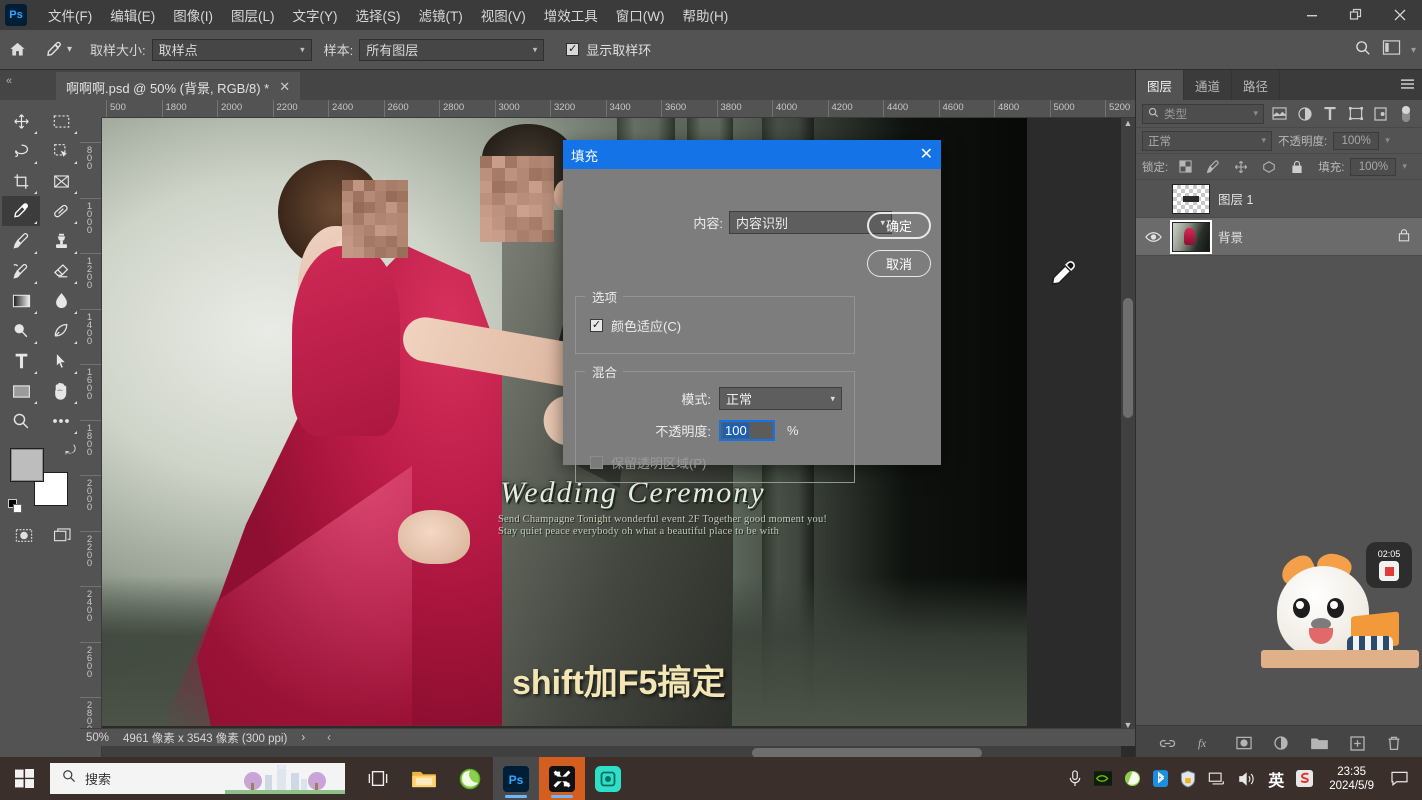  I want to click on nvidia-icon, so click(1103, 778).